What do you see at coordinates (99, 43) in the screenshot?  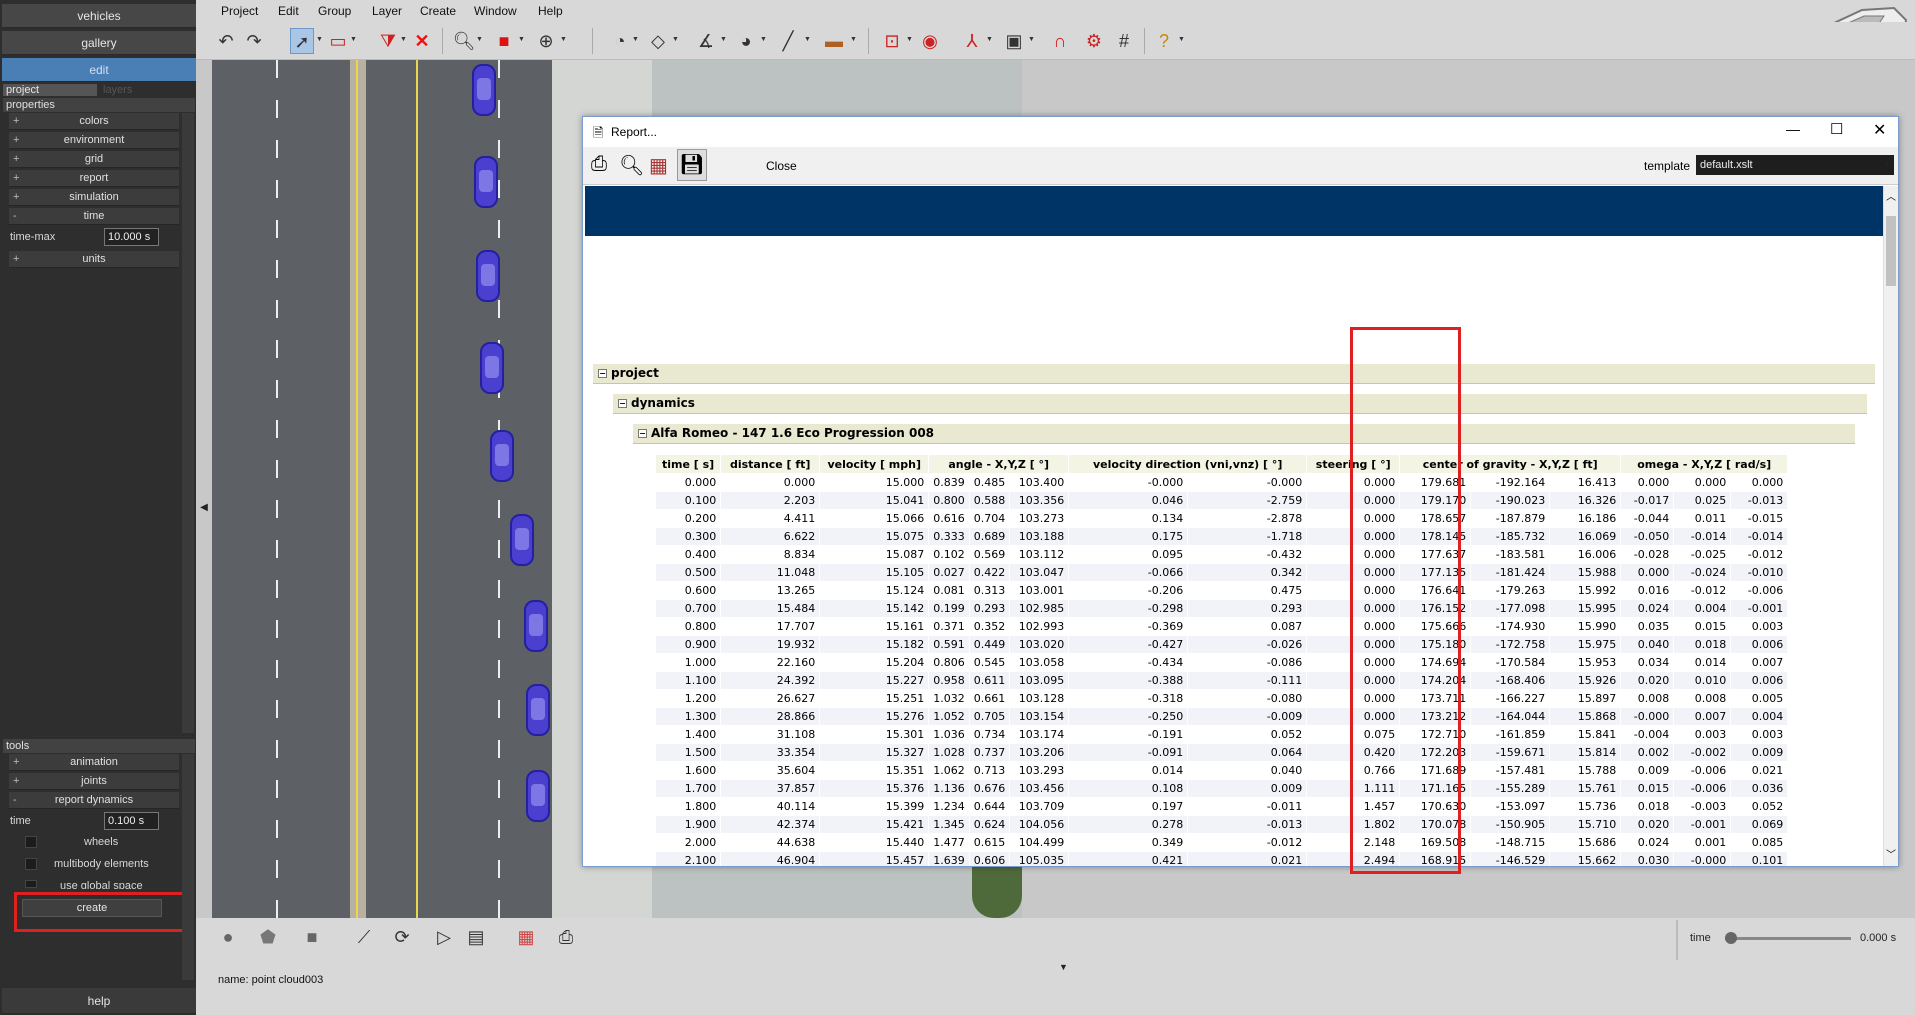 I see `nav-gallery-button: gallery` at bounding box center [99, 43].